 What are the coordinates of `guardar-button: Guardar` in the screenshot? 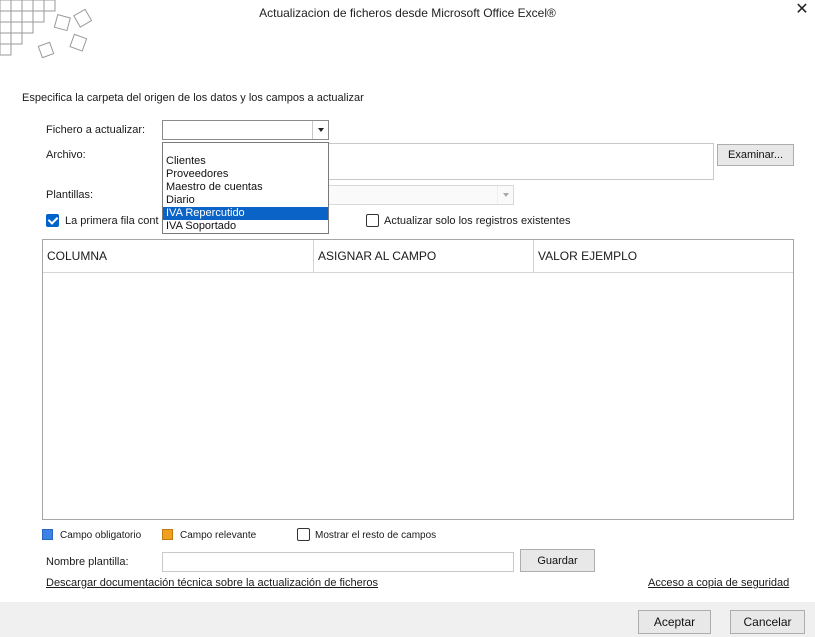 It's located at (557, 560).